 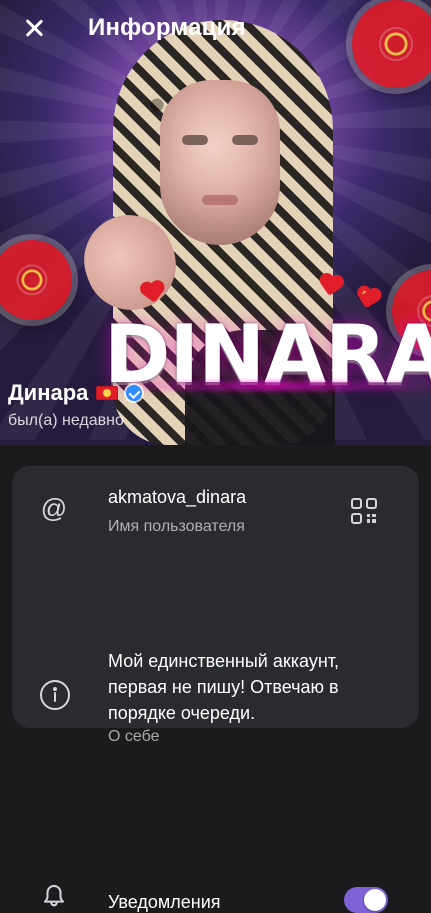 What do you see at coordinates (220, 200) in the screenshot?
I see `mouth` at bounding box center [220, 200].